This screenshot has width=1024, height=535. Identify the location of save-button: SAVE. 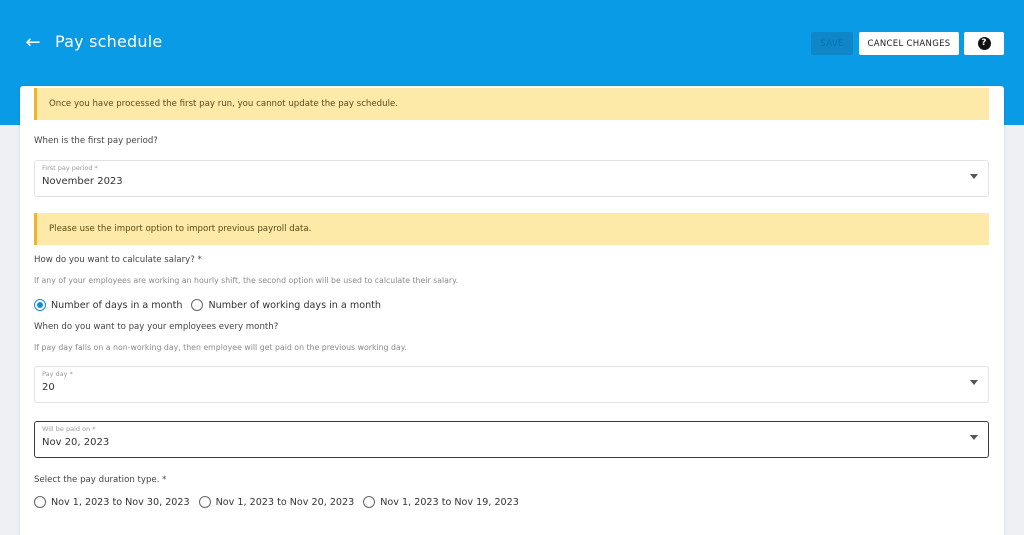
(832, 43).